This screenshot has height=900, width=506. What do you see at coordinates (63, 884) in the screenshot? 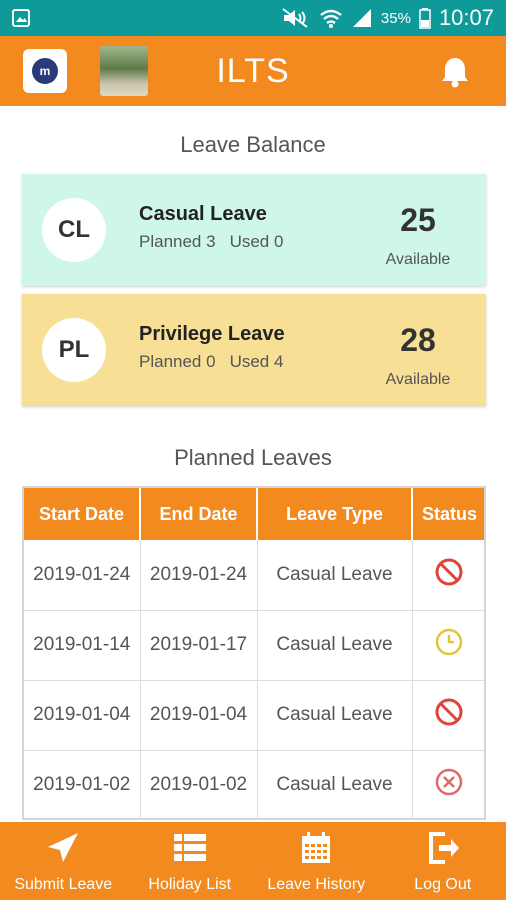
I see `nav-label: Submit Leave` at bounding box center [63, 884].